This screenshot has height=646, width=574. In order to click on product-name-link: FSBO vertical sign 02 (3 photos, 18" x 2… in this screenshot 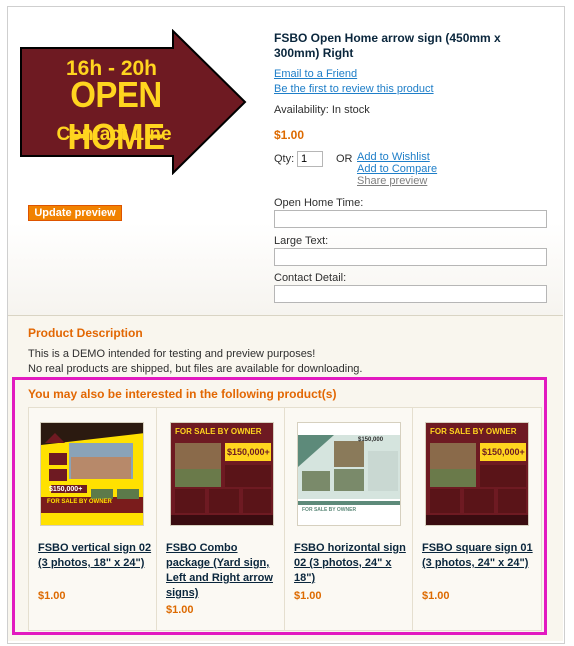, I will do `click(95, 556)`.